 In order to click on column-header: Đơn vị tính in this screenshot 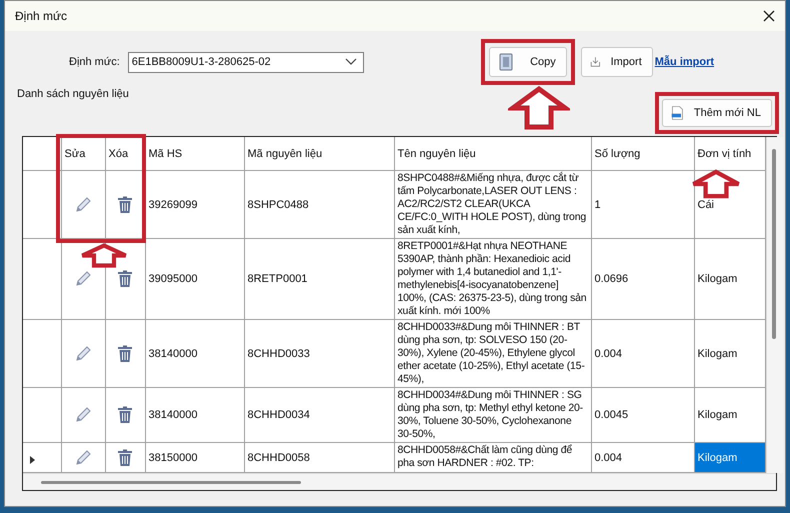, I will do `click(729, 153)`.